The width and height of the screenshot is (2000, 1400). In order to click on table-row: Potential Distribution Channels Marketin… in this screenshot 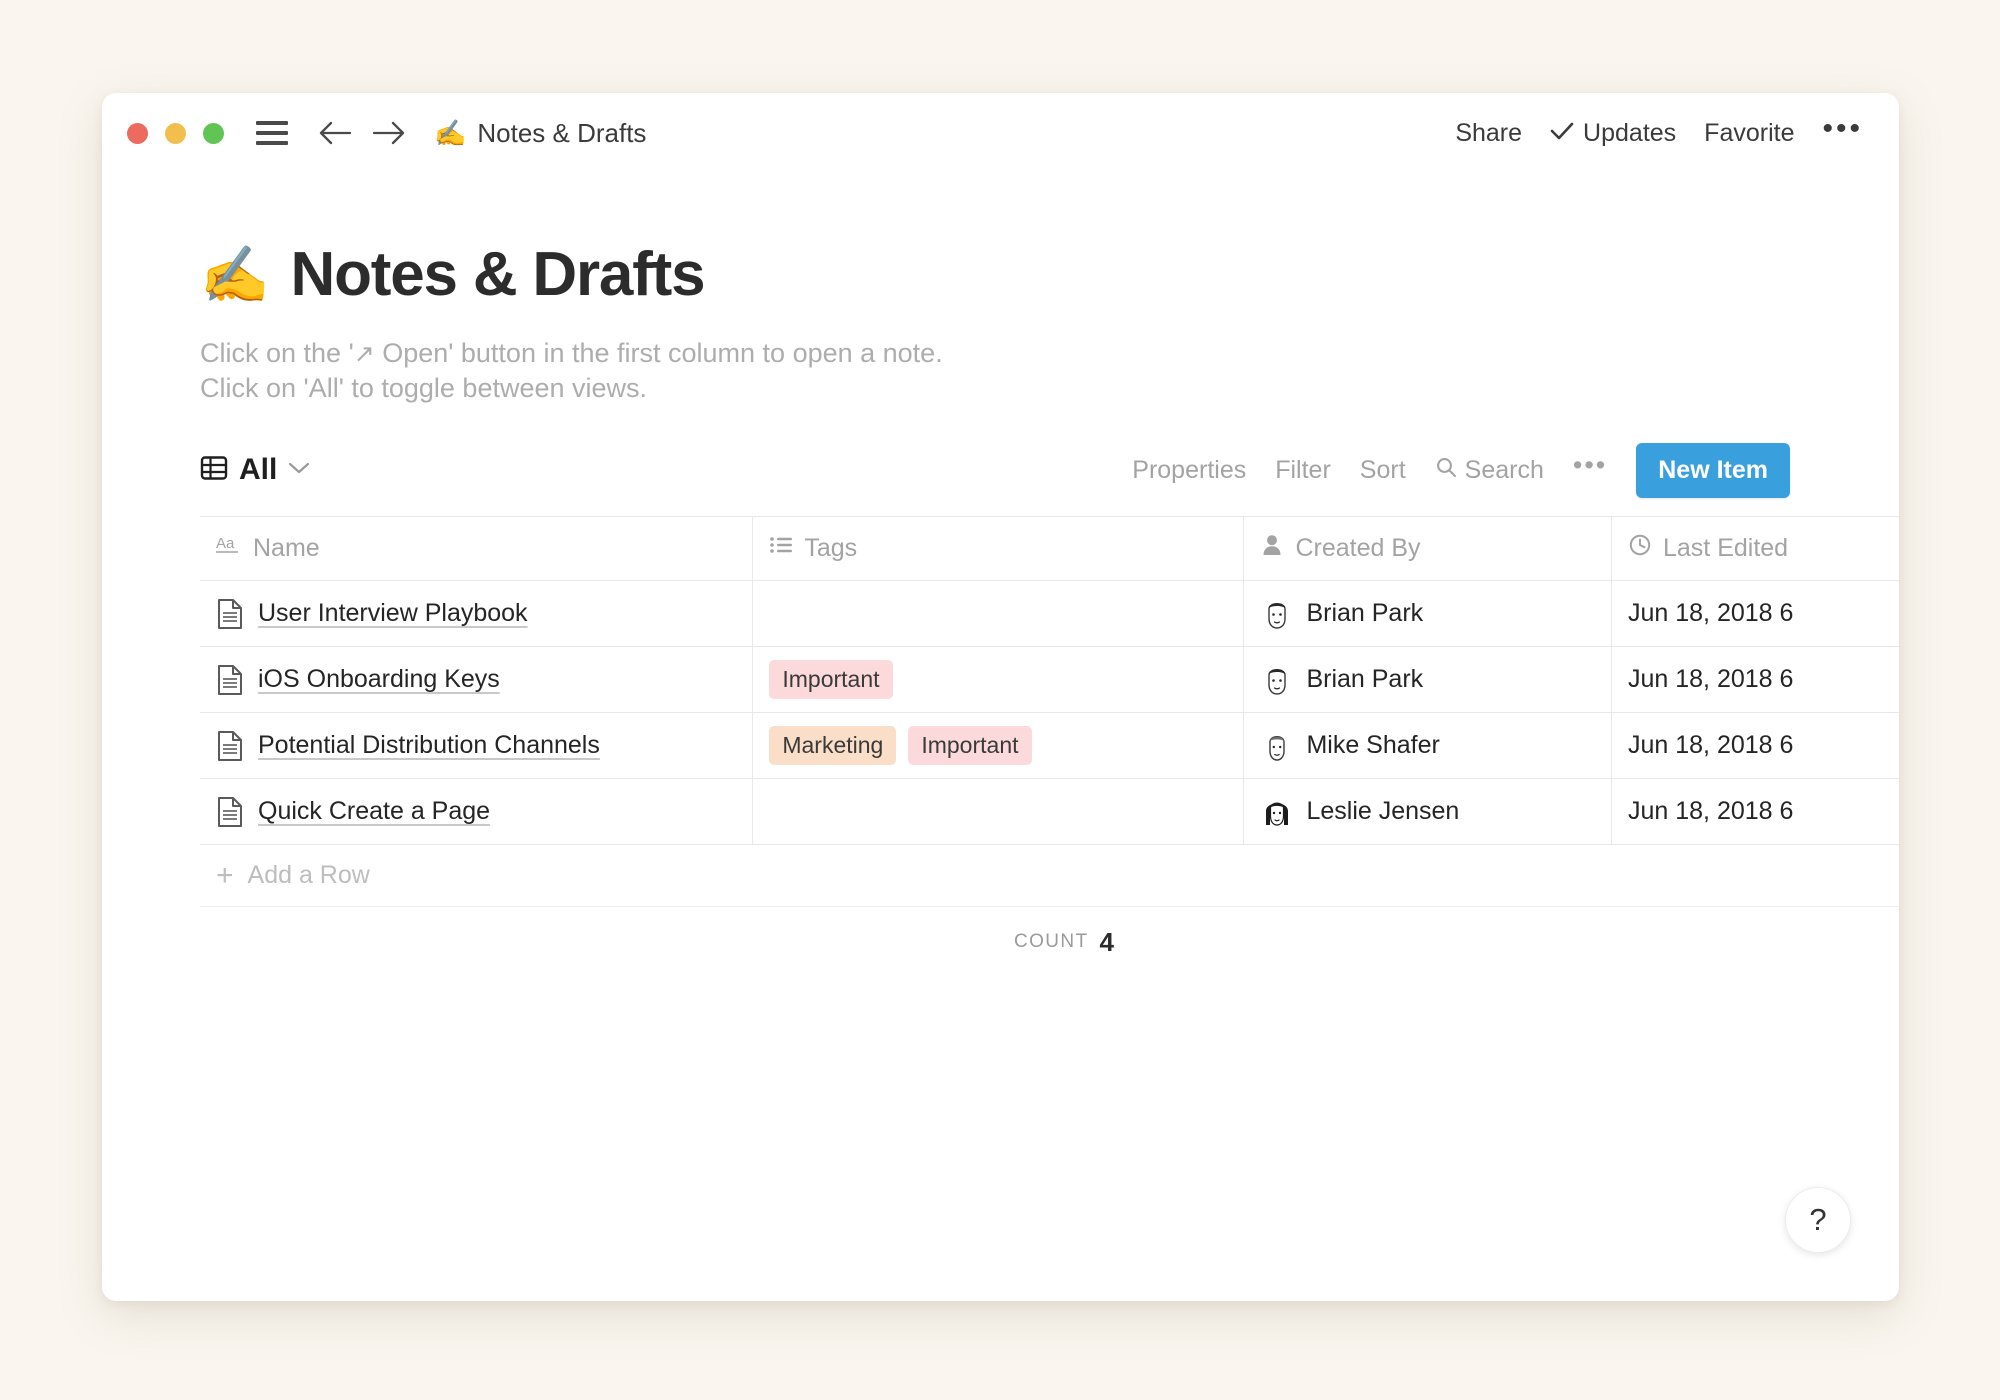, I will do `click(1049, 746)`.